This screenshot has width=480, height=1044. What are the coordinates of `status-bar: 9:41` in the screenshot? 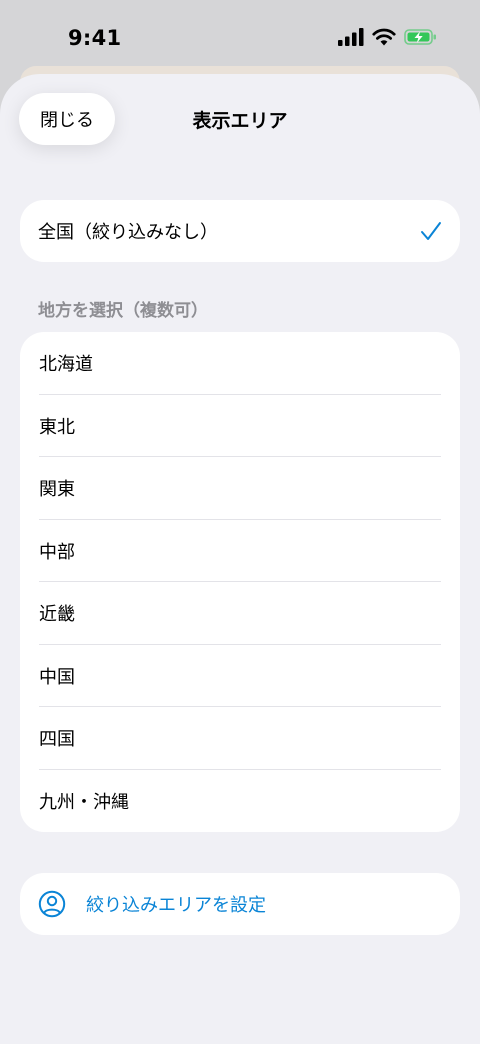 It's located at (240, 37).